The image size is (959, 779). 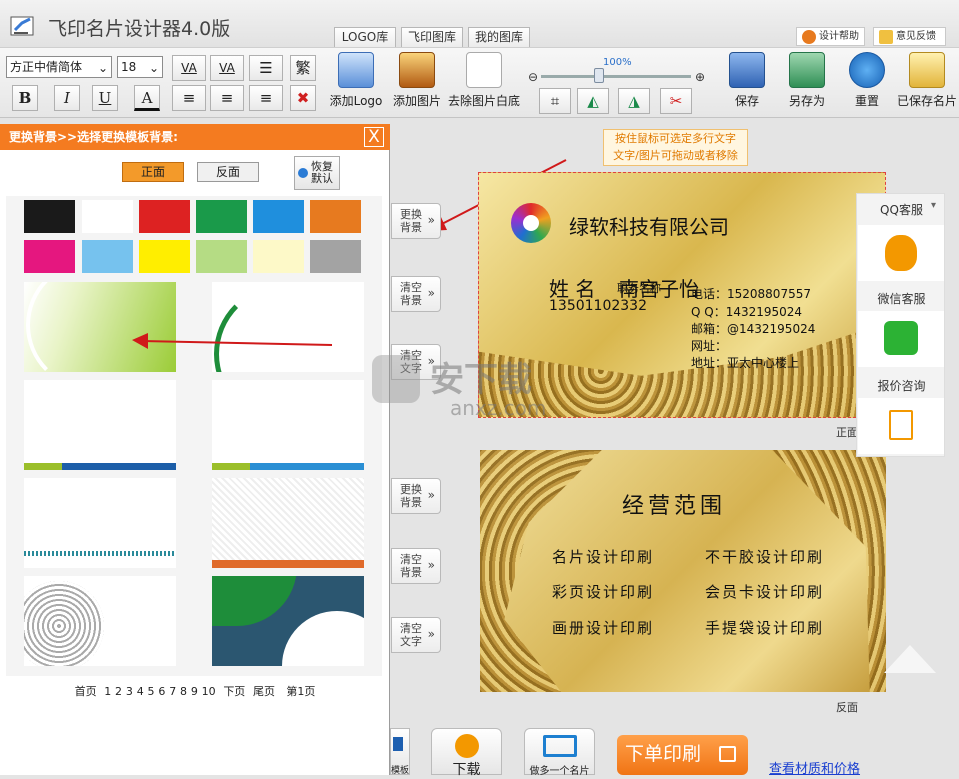 What do you see at coordinates (598, 306) in the screenshot?
I see `mobile-number: 13501102332` at bounding box center [598, 306].